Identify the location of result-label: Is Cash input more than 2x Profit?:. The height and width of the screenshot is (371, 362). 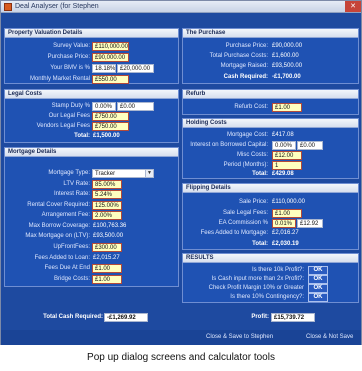
(257, 279).